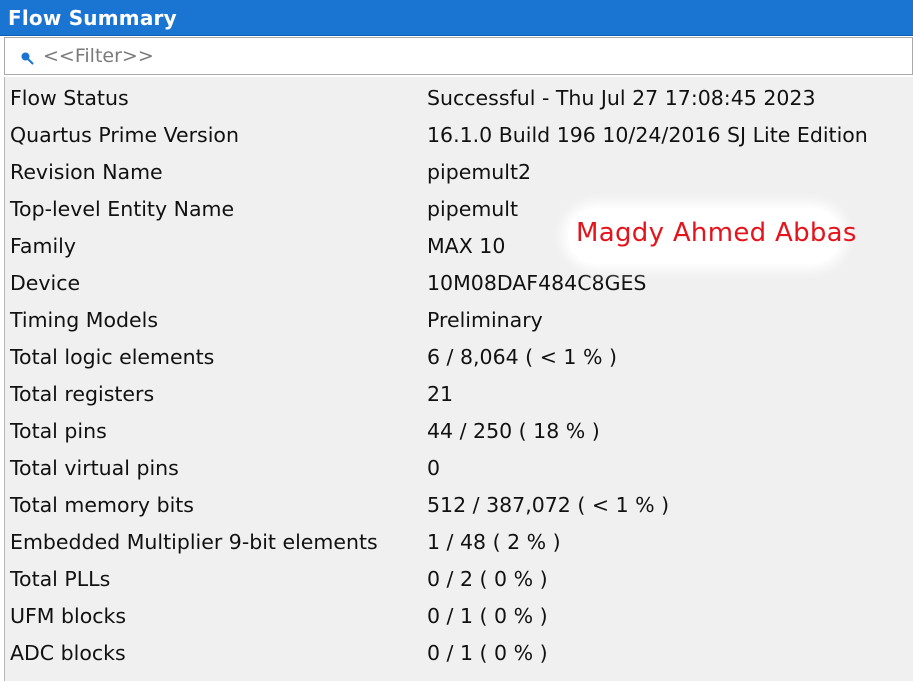 The width and height of the screenshot is (913, 681). Describe the element at coordinates (537, 283) in the screenshot. I see `row-value: 10M08DAF484C8GES` at that location.